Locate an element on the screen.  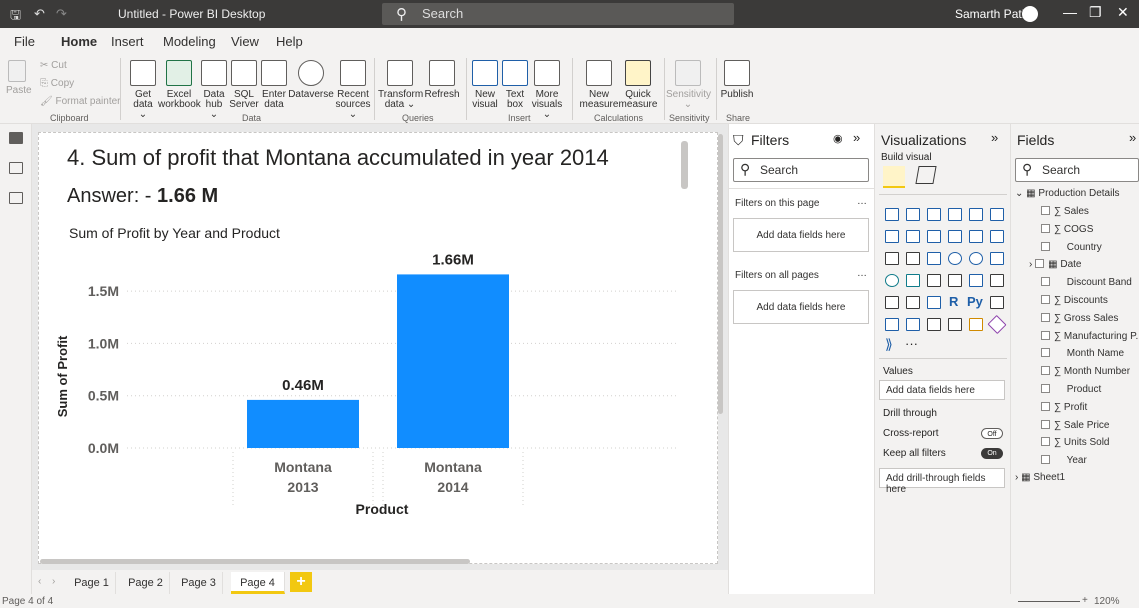
scatter-chart-icon is located at coordinates (934, 258).